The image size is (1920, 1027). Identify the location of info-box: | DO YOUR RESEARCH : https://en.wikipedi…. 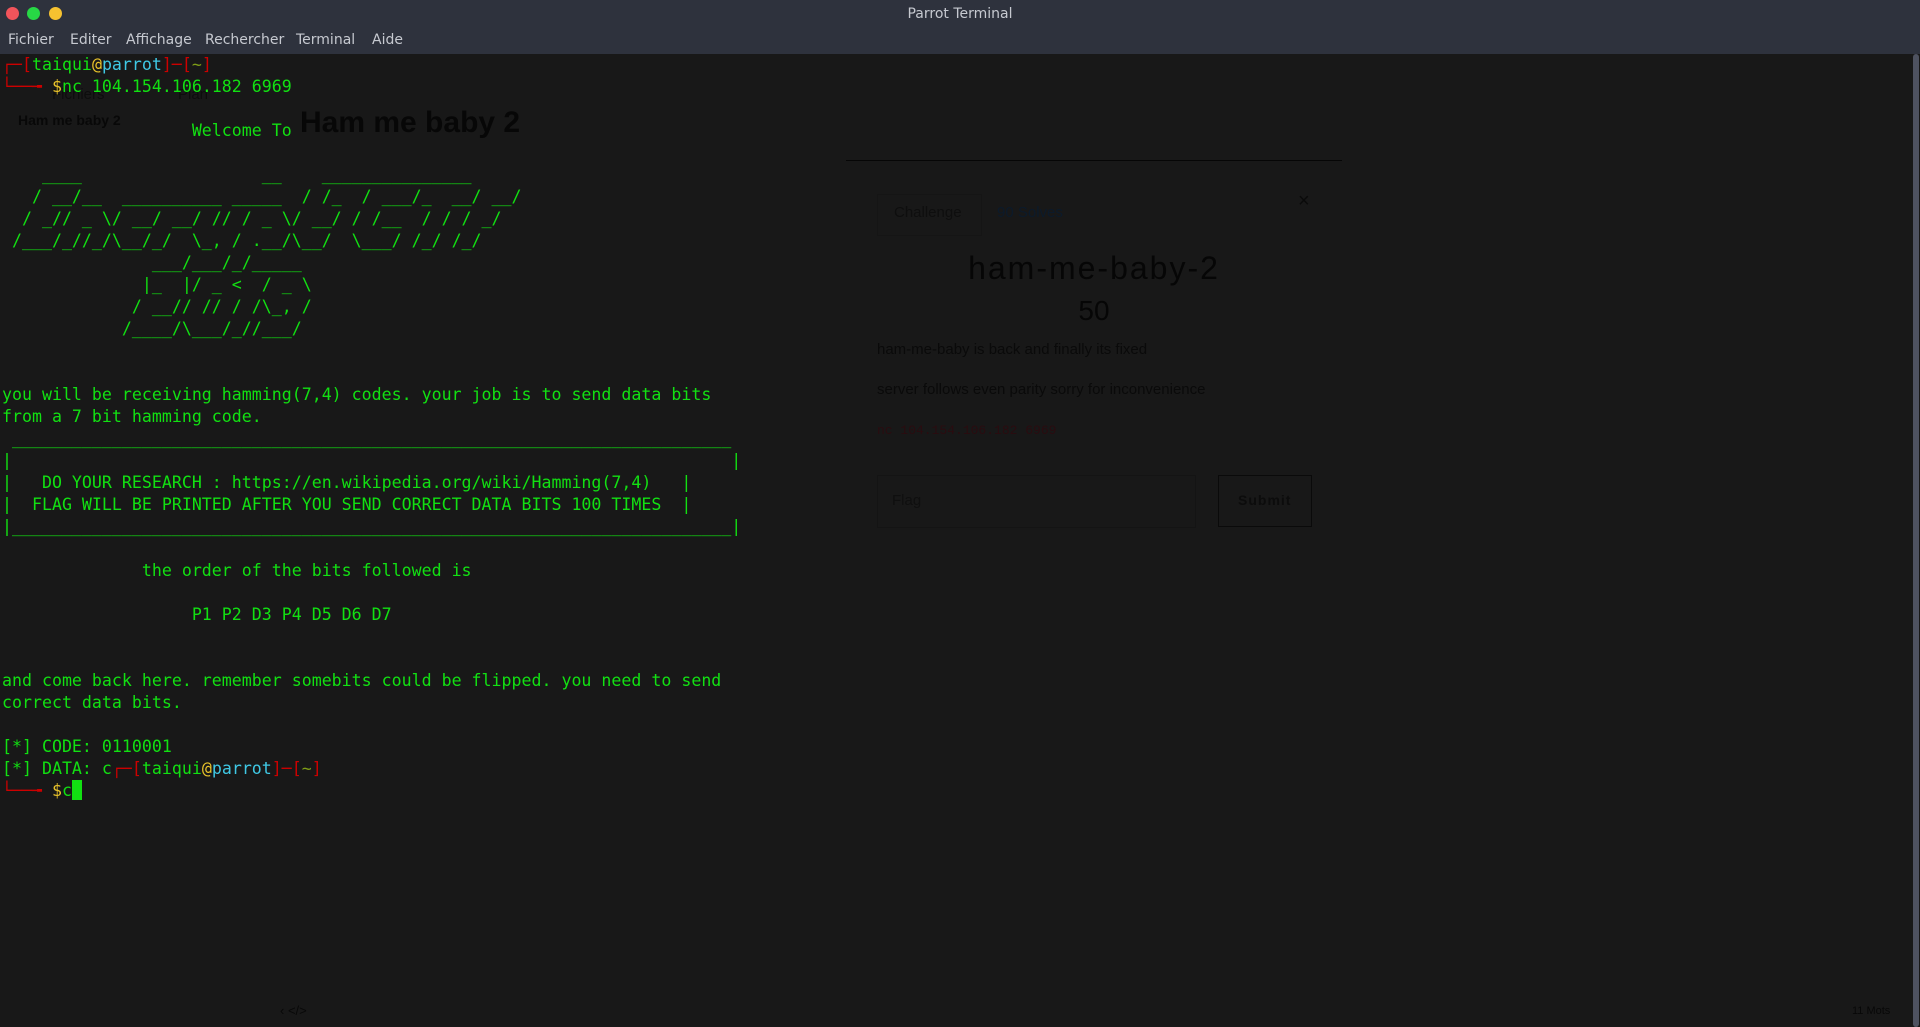
(347, 482).